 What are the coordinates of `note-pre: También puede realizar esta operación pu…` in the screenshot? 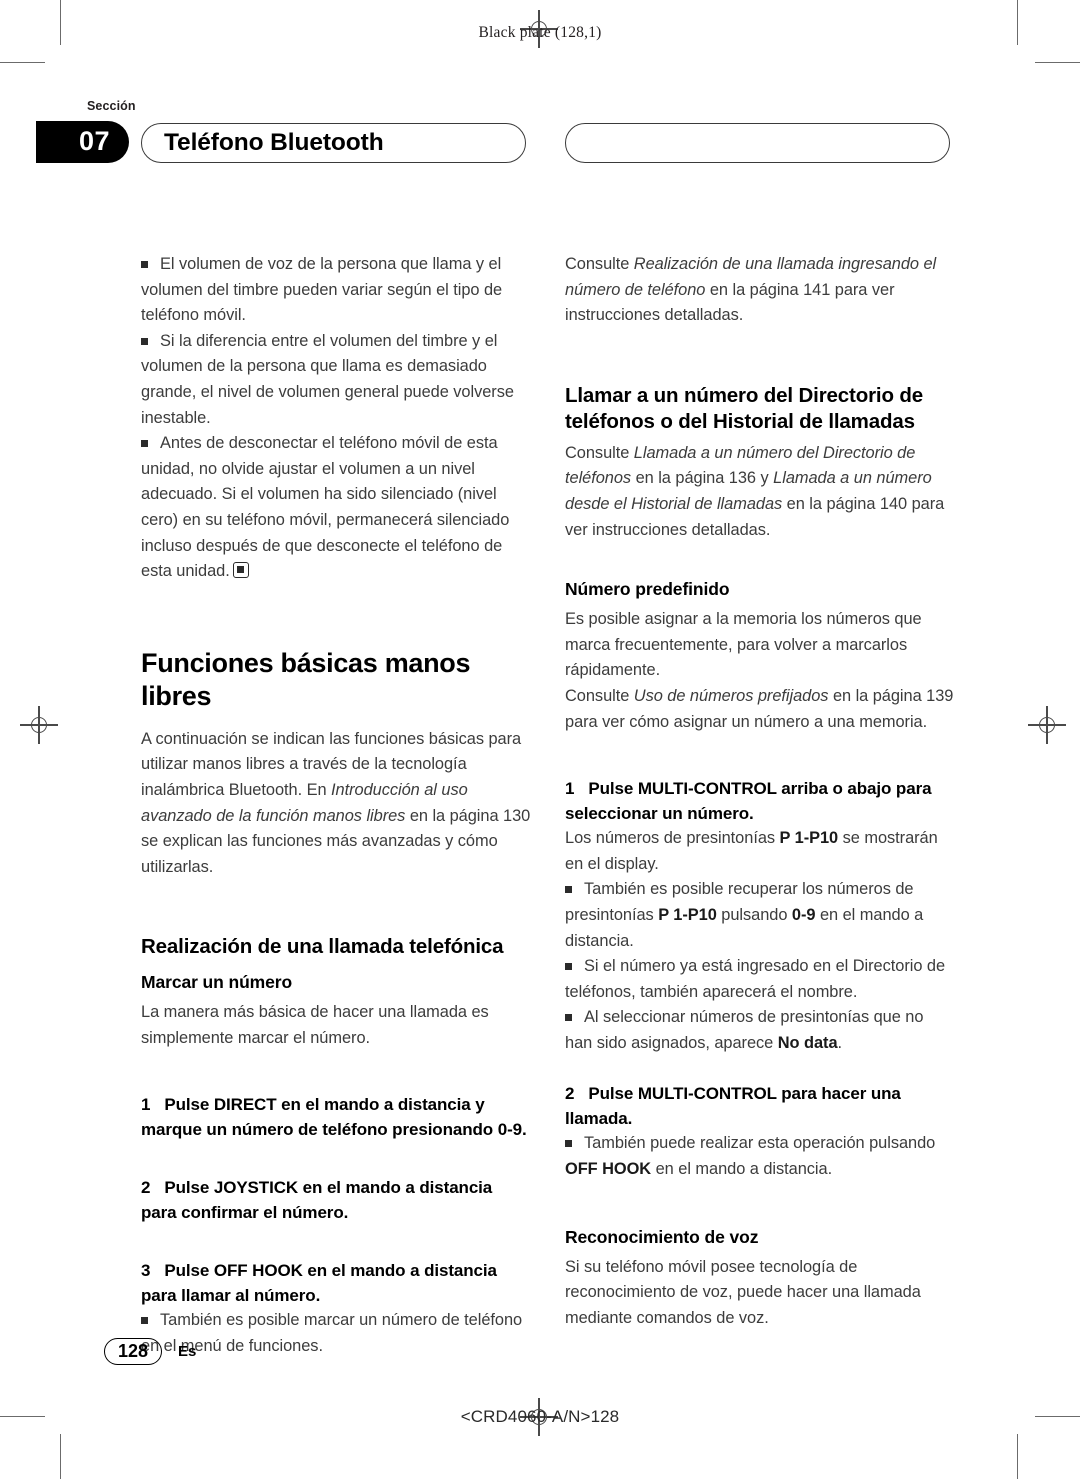 It's located at (760, 1143).